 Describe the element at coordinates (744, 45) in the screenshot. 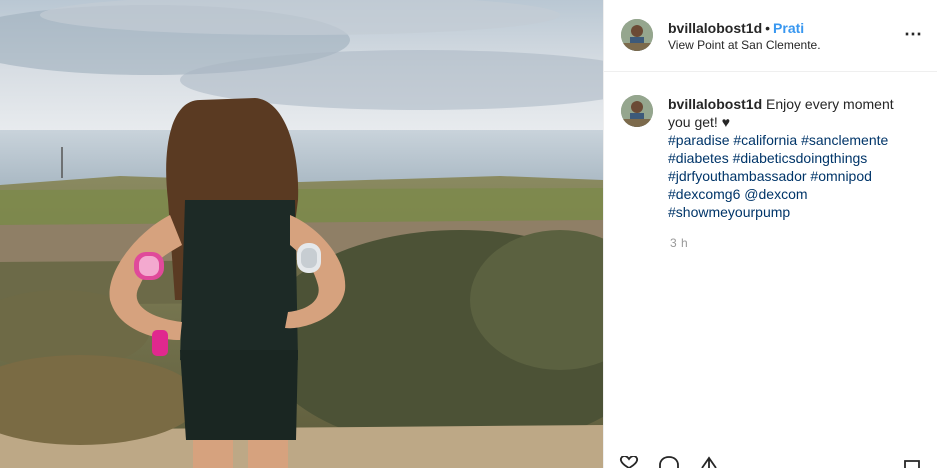

I see `location-link: View Point at San Clemente.` at that location.